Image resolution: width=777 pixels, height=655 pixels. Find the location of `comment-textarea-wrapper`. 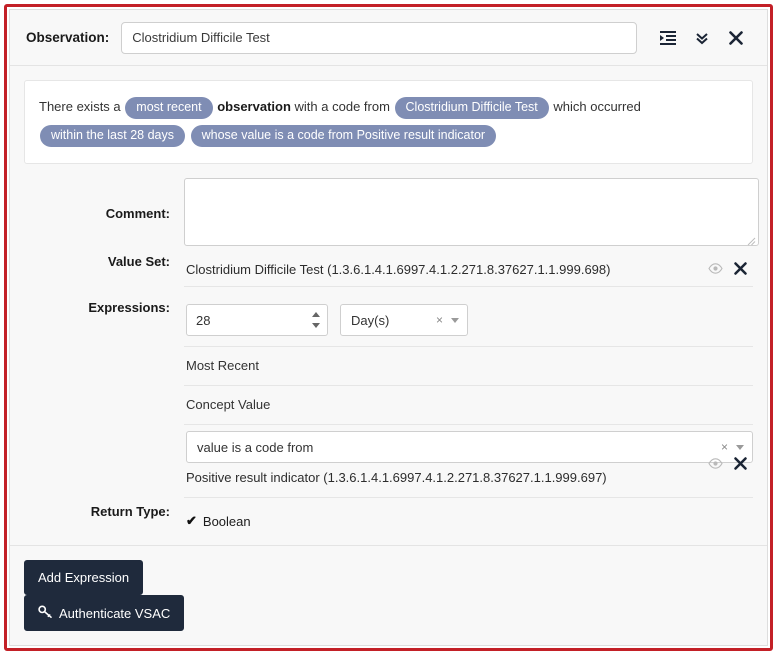

comment-textarea-wrapper is located at coordinates (471, 212).